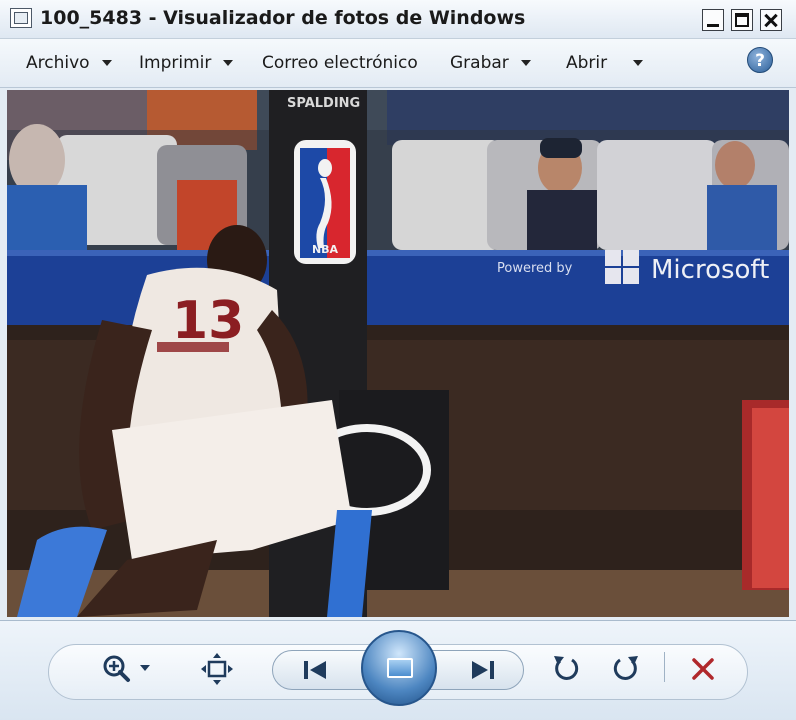 The width and height of the screenshot is (796, 720). What do you see at coordinates (186, 63) in the screenshot?
I see `menu-imprimir: Imprimir` at bounding box center [186, 63].